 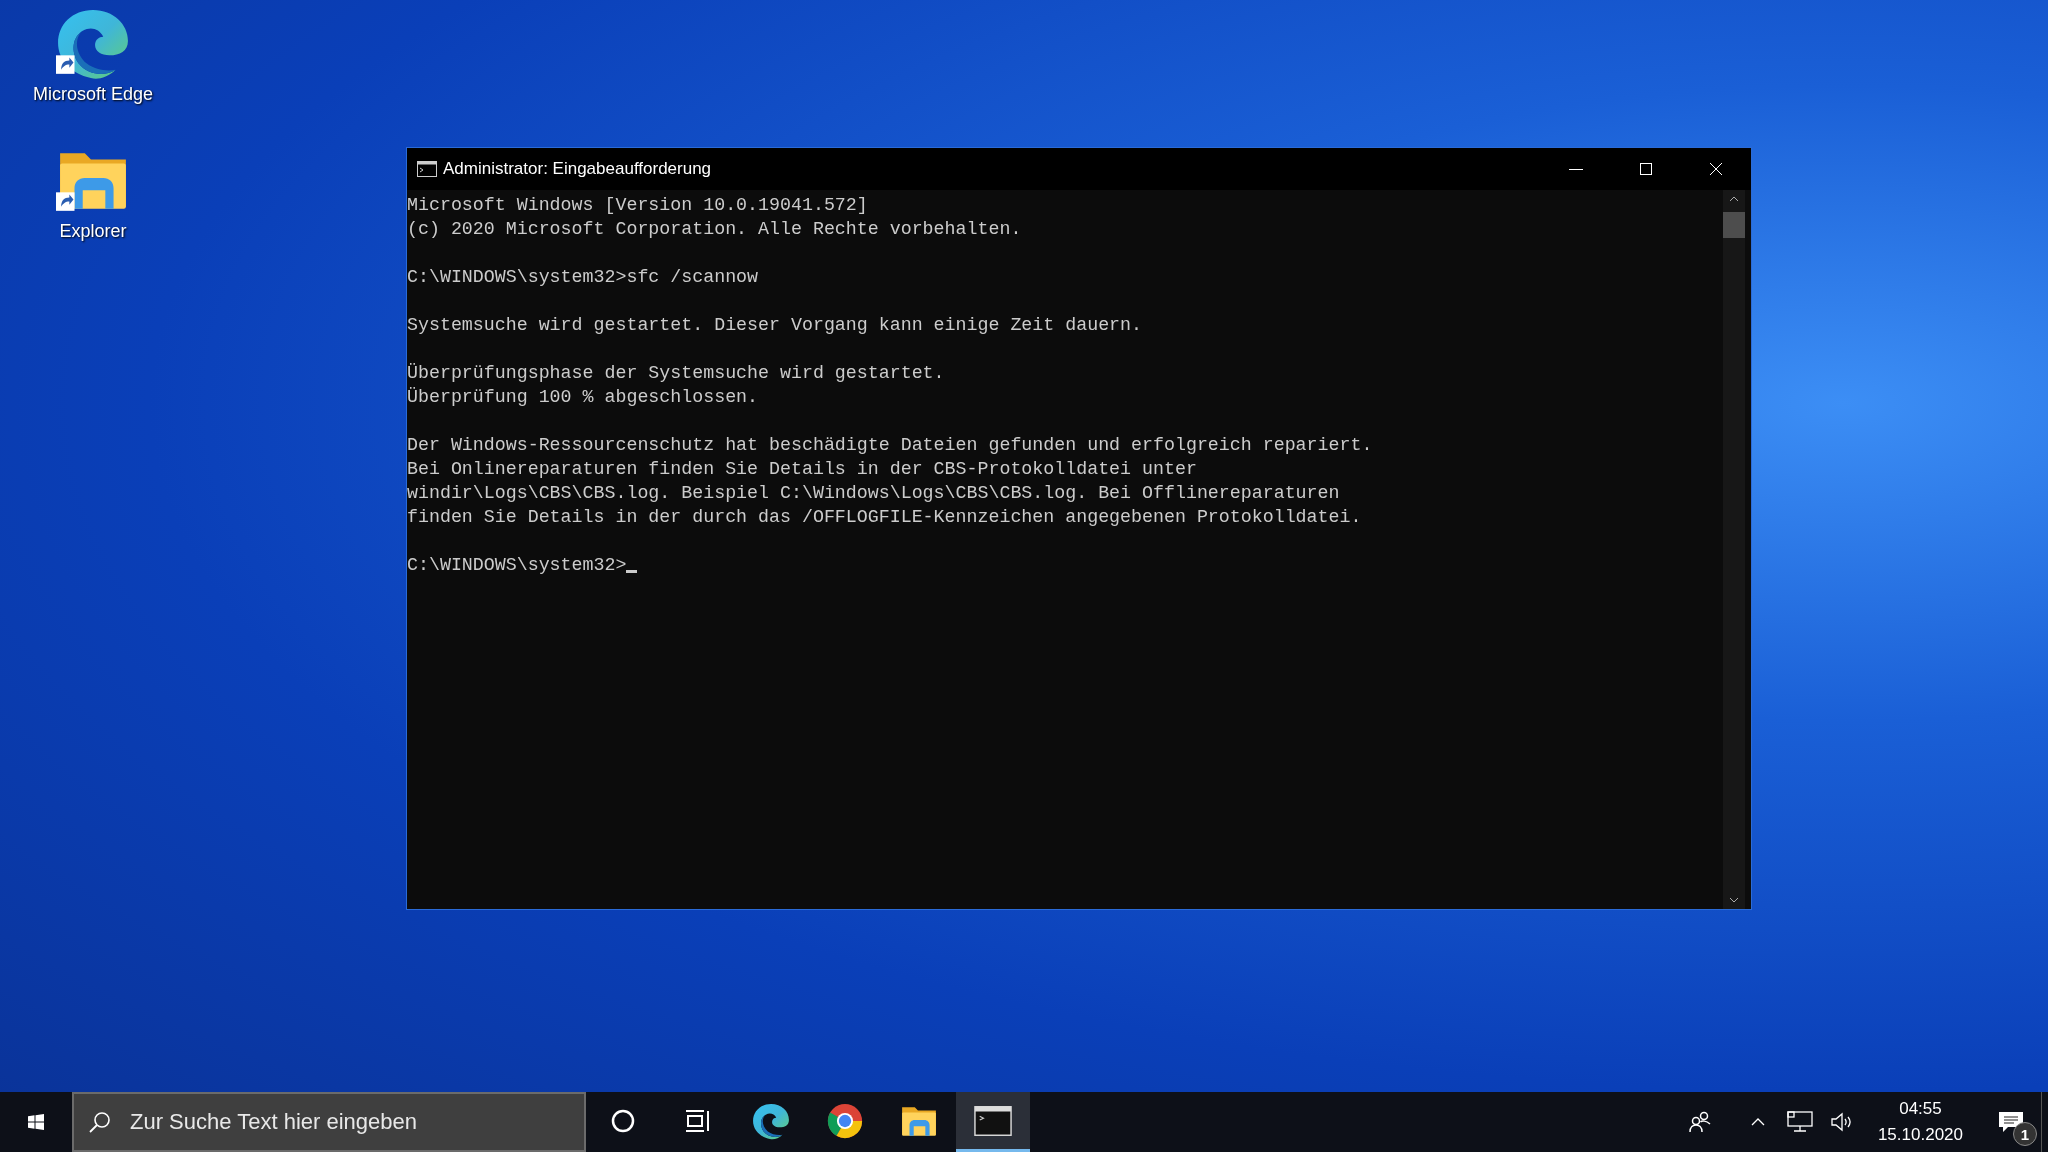 I want to click on console-line: Systemsuche wird gestartet. Dieser Vorgang kann einige Zeit dauern., so click(x=775, y=325).